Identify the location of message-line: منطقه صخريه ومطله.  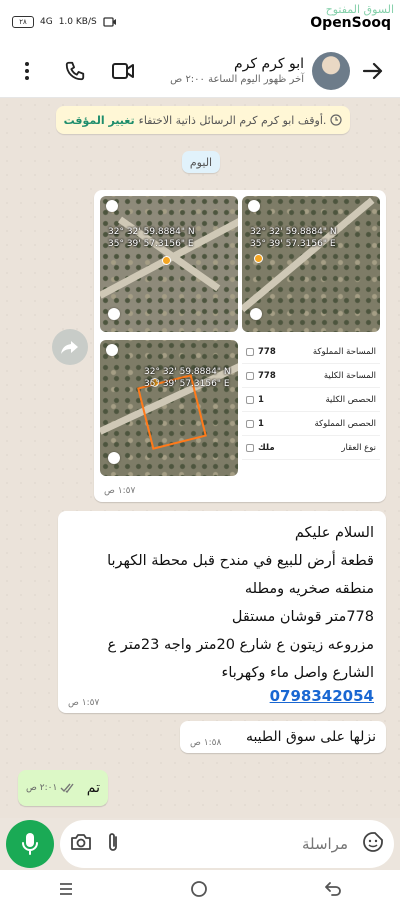
(309, 589).